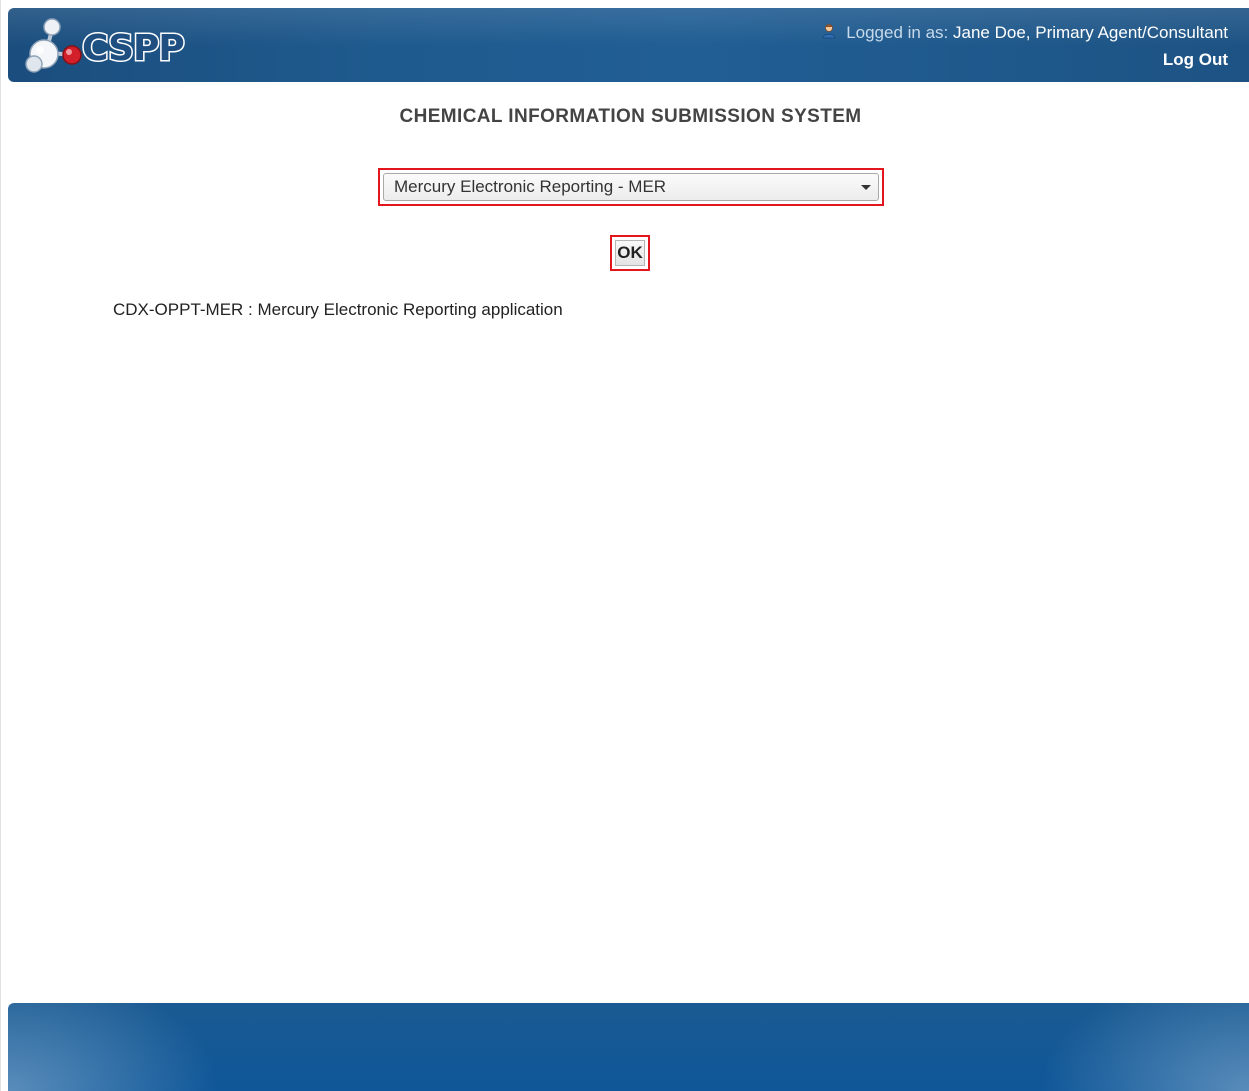 The width and height of the screenshot is (1249, 1091). Describe the element at coordinates (628, 1047) in the screenshot. I see `footer-bar` at that location.